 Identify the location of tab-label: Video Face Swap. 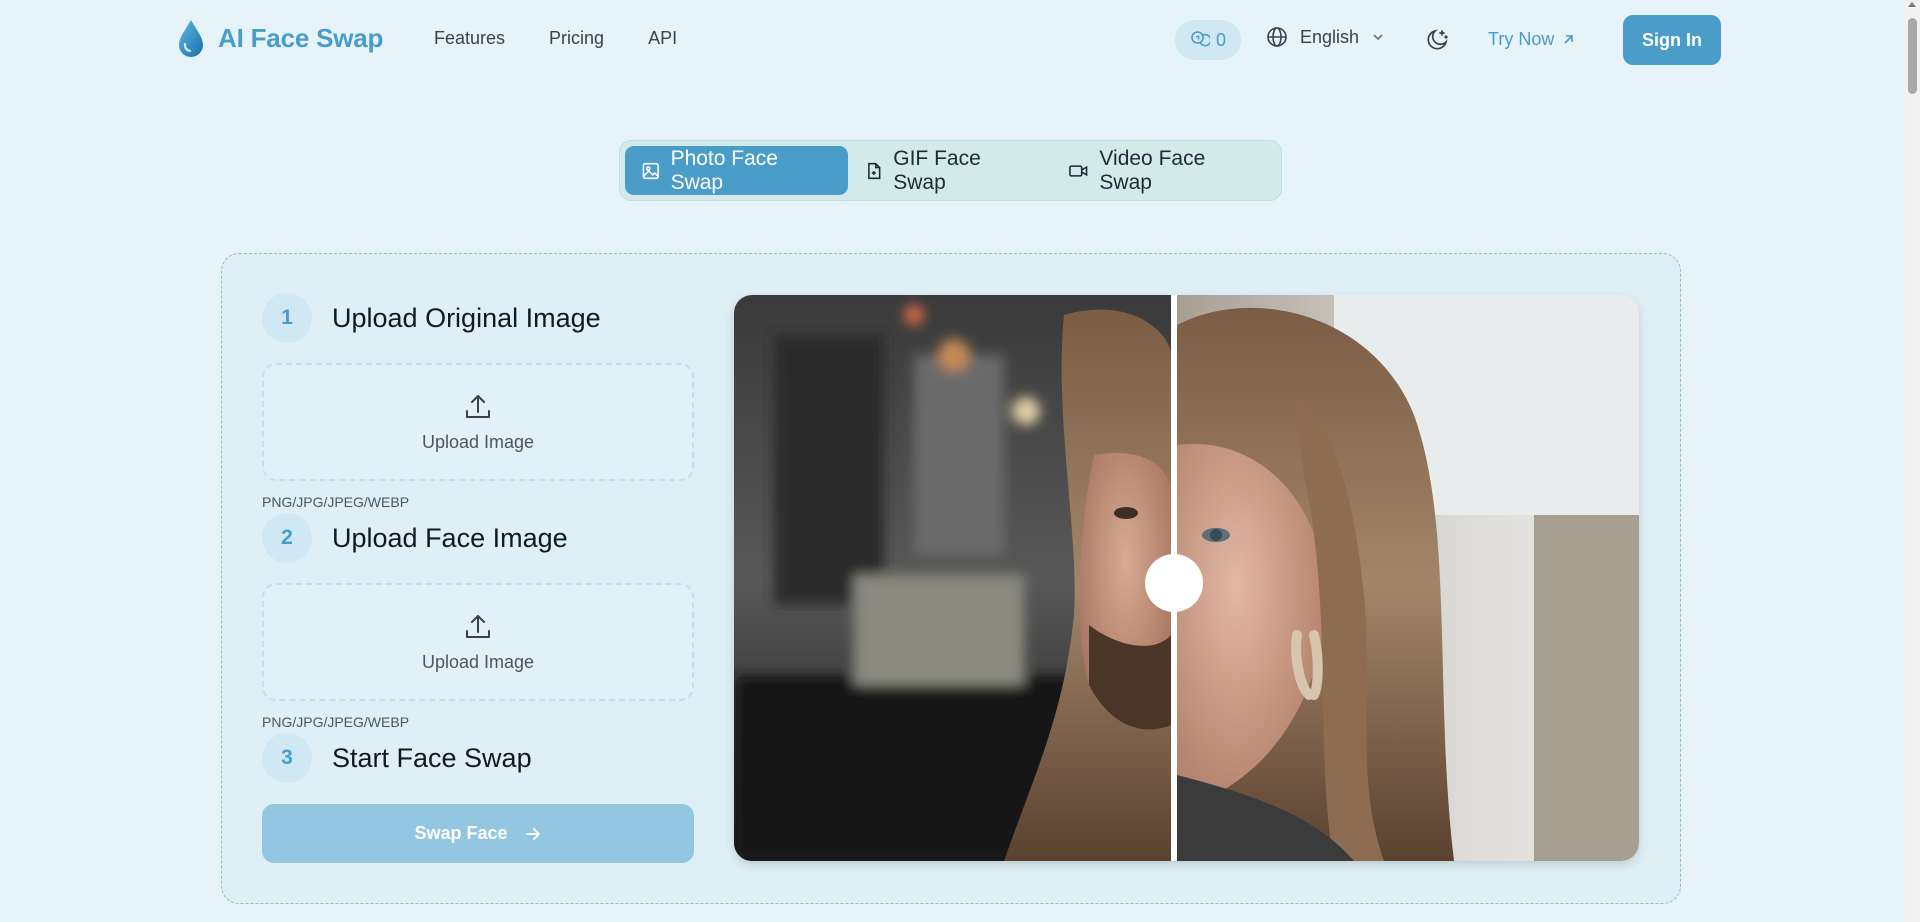
(1152, 170).